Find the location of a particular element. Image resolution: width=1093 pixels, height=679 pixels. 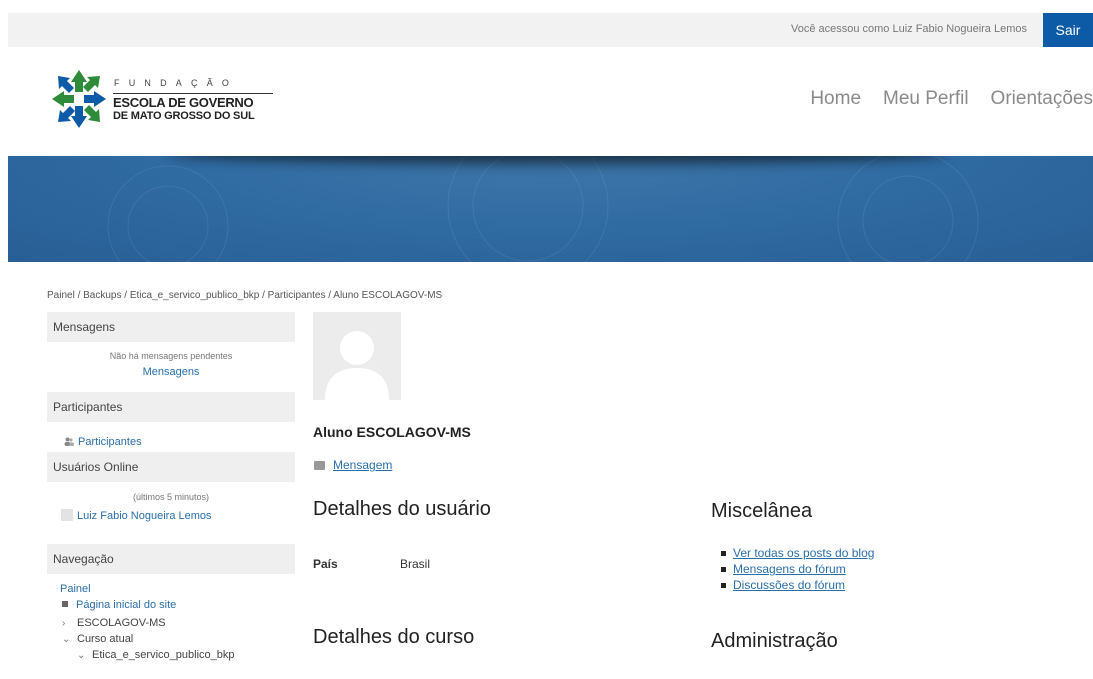

online-user-item: Luiz Fabio Nogueira Lemos is located at coordinates (171, 515).